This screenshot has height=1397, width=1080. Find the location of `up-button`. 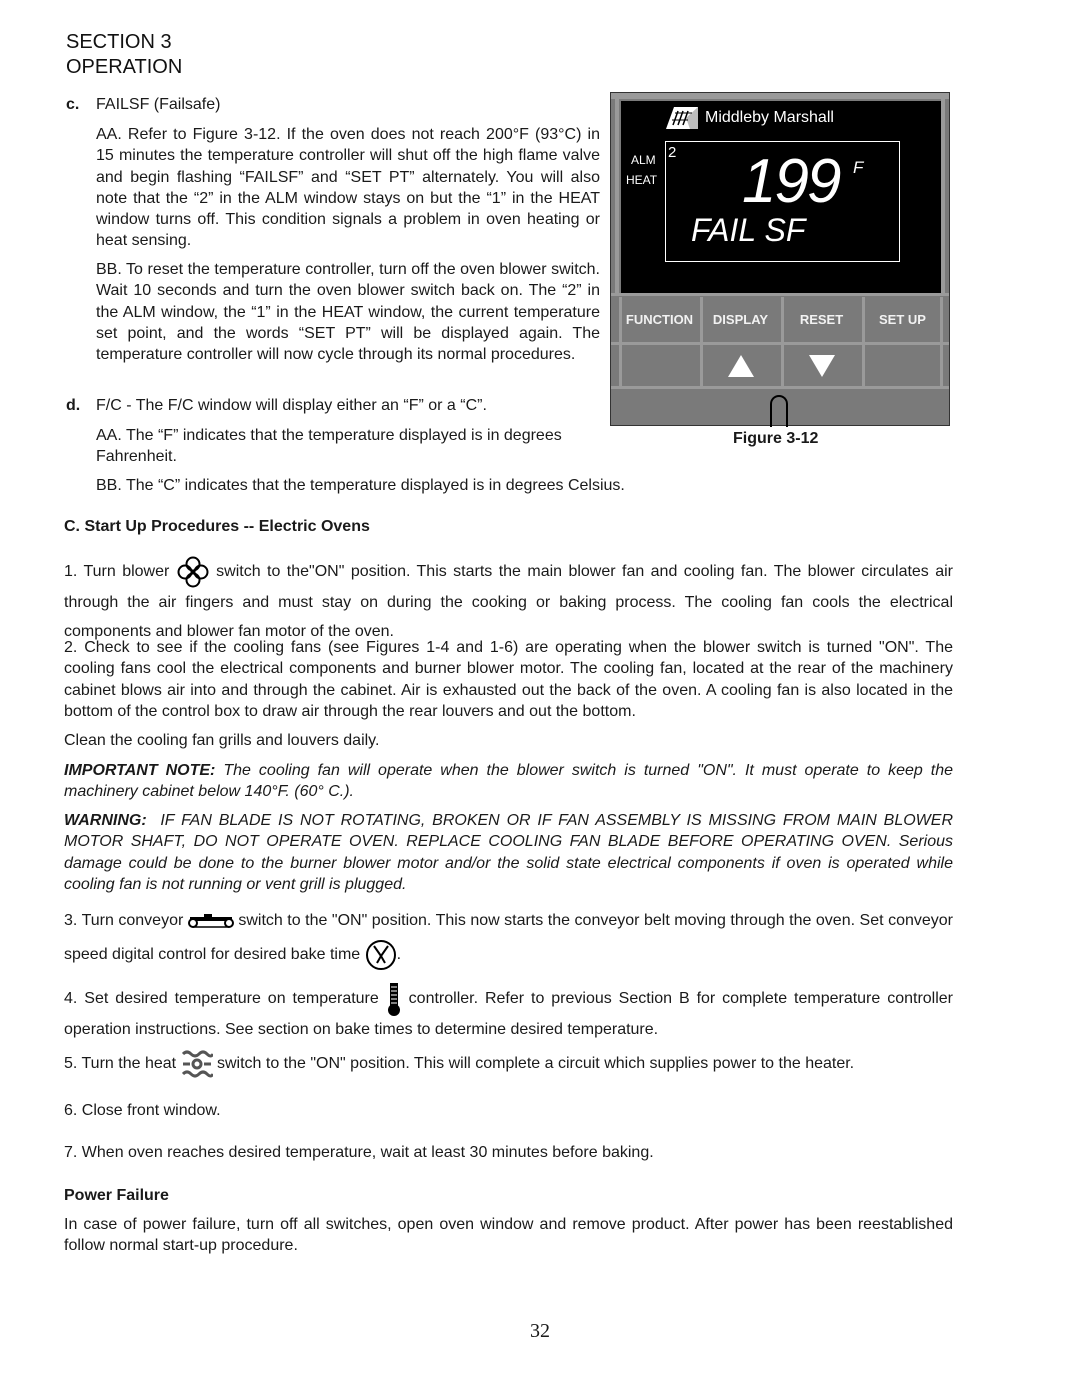

up-button is located at coordinates (739, 365).